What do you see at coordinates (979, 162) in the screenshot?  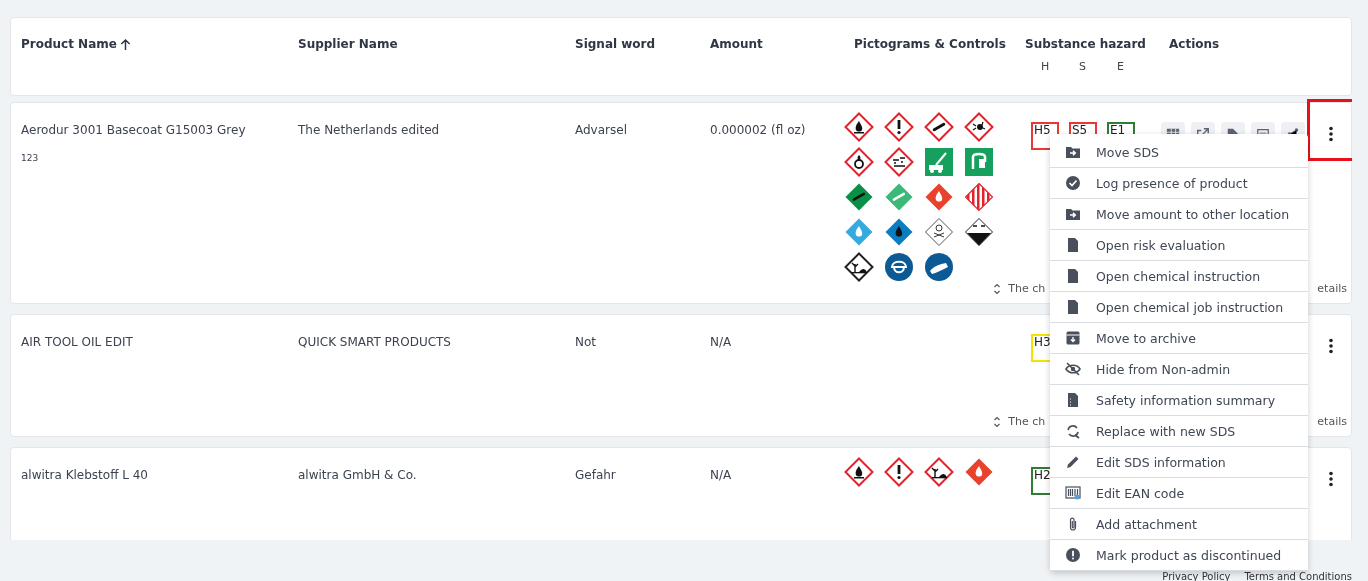 I see `first-aid-sign-icon` at bounding box center [979, 162].